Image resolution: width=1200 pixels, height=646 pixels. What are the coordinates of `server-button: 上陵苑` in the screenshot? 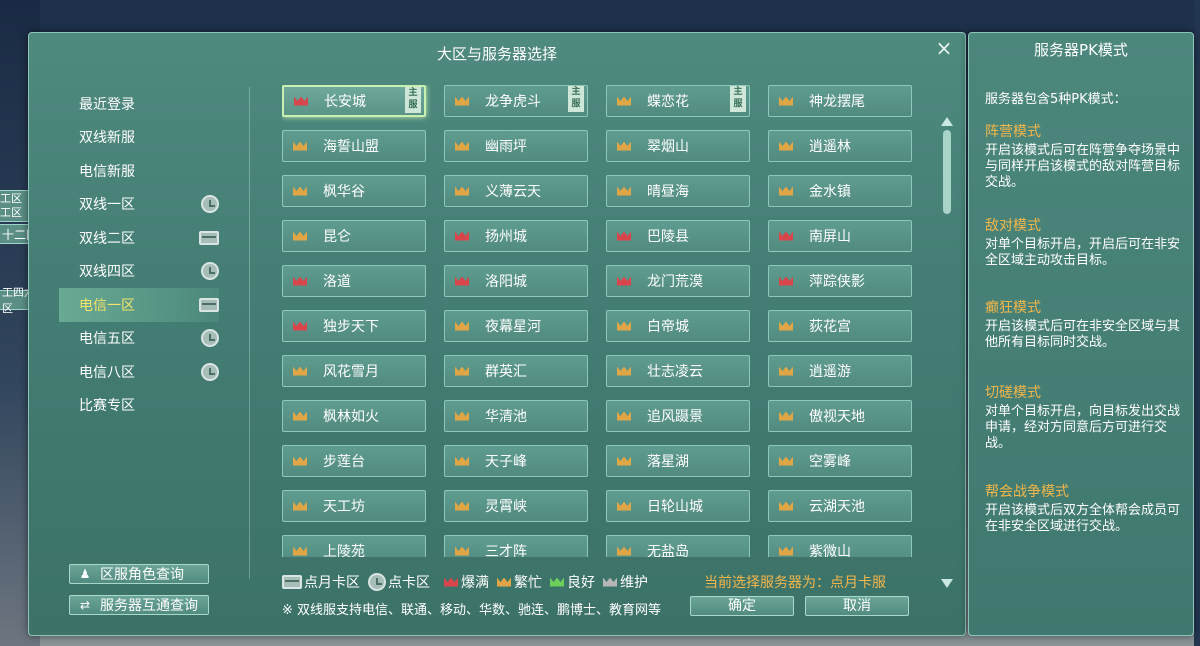 It's located at (354, 546).